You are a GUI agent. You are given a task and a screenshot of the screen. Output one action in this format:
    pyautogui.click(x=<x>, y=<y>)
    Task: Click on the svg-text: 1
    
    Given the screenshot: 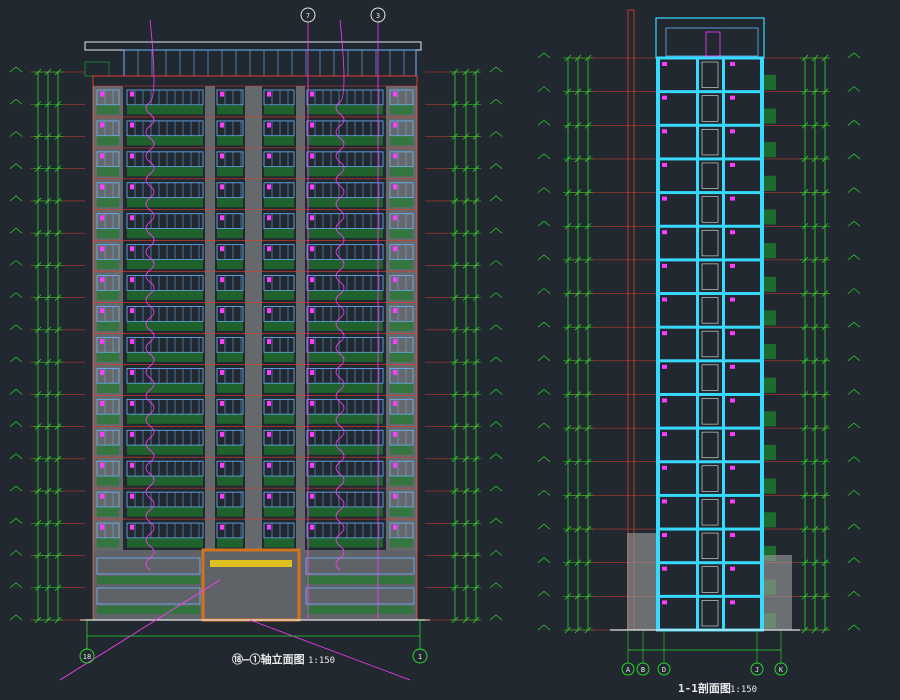 What is the action you would take?
    pyautogui.click(x=420, y=657)
    